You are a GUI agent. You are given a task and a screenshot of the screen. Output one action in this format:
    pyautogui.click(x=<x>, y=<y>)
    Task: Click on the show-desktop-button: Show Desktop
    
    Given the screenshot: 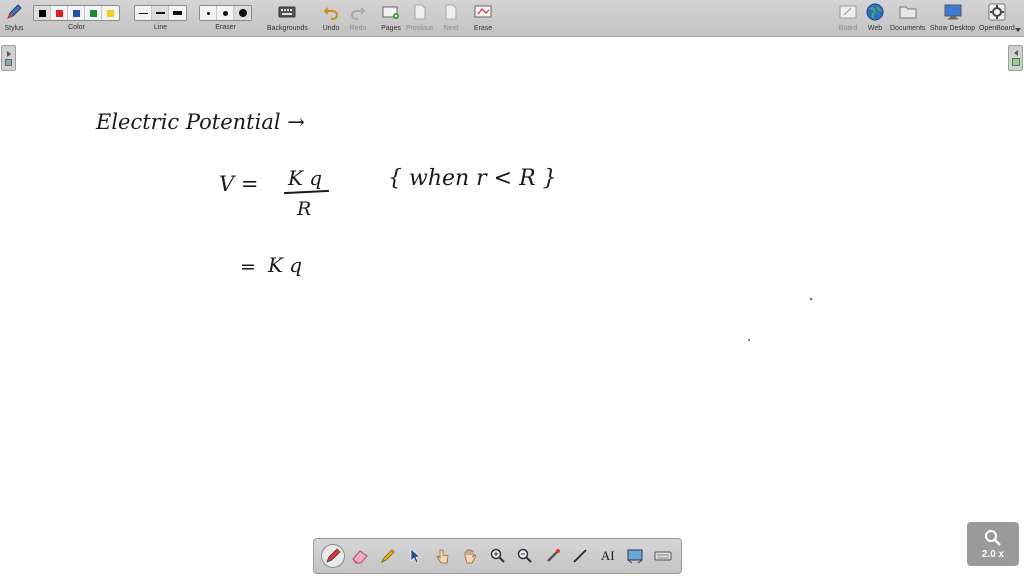 What is the action you would take?
    pyautogui.click(x=952, y=17)
    